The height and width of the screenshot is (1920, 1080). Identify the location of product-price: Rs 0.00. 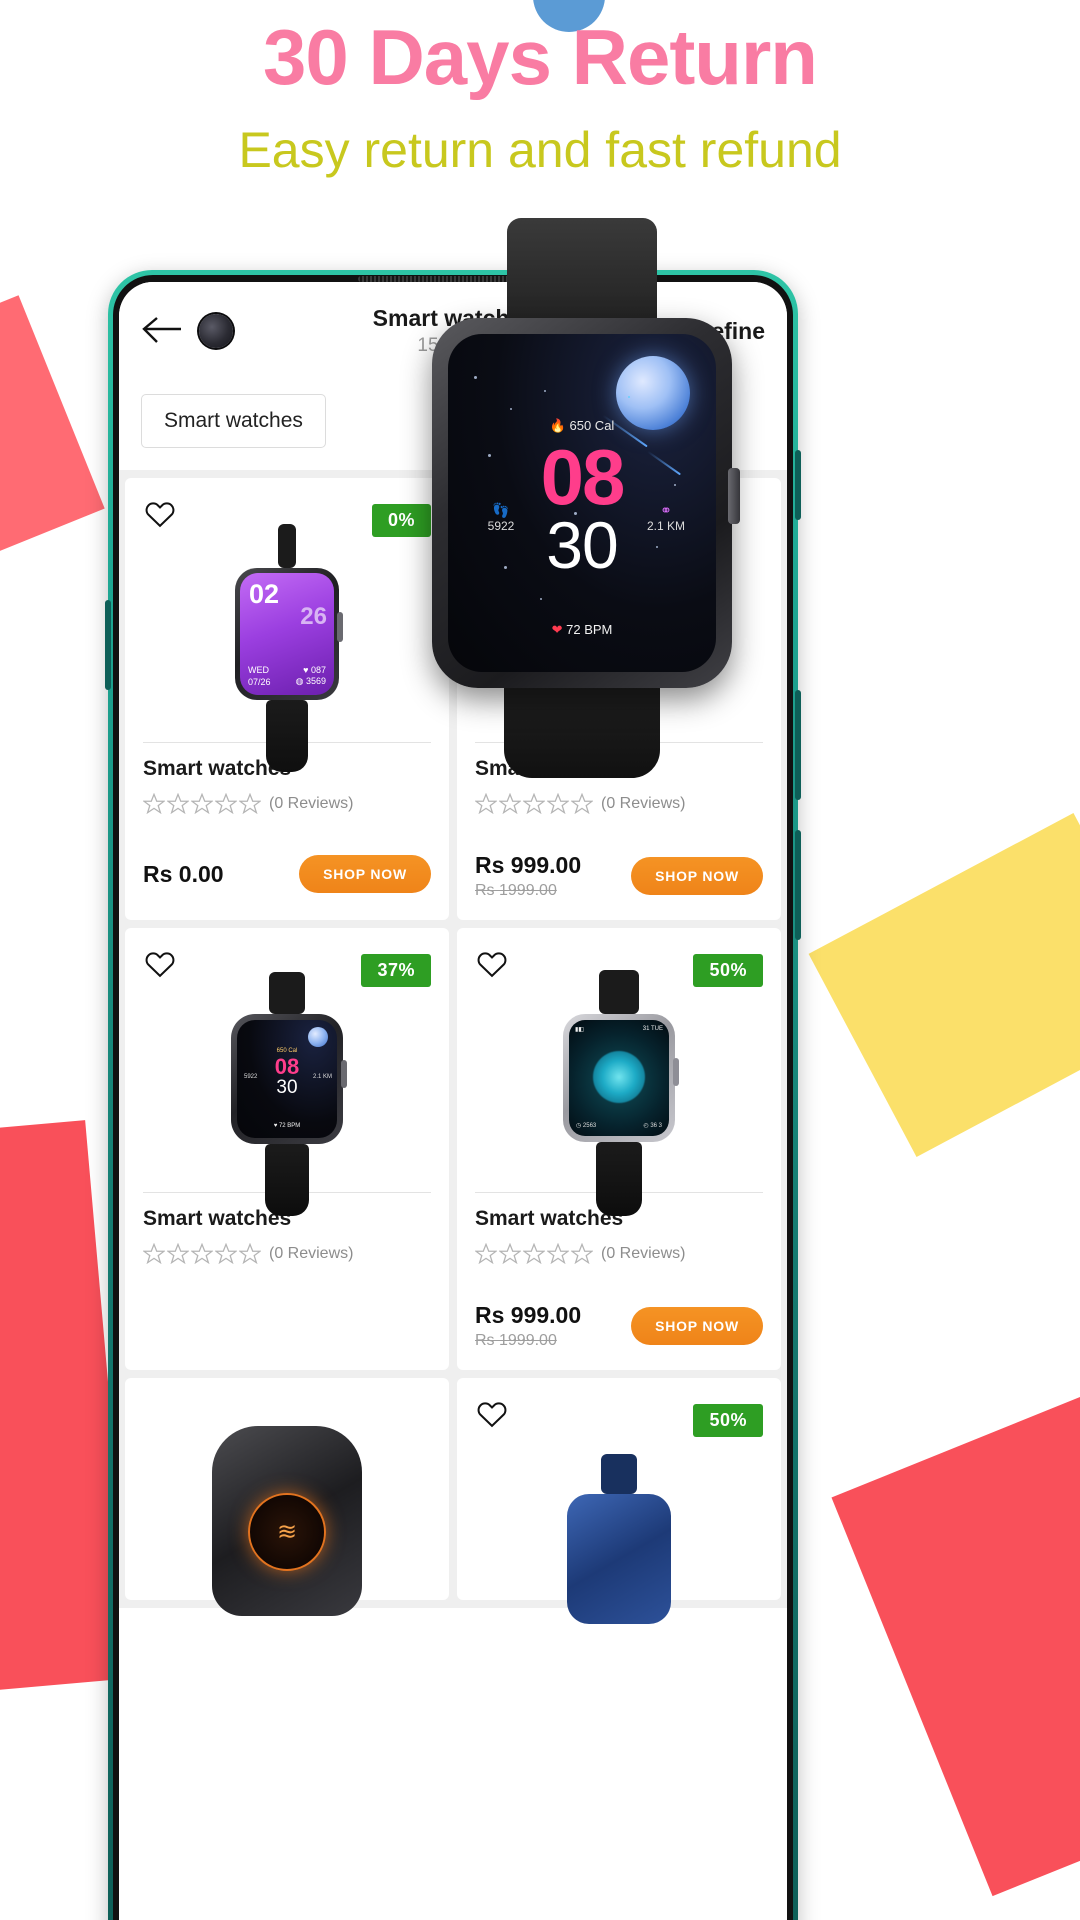
(183, 873).